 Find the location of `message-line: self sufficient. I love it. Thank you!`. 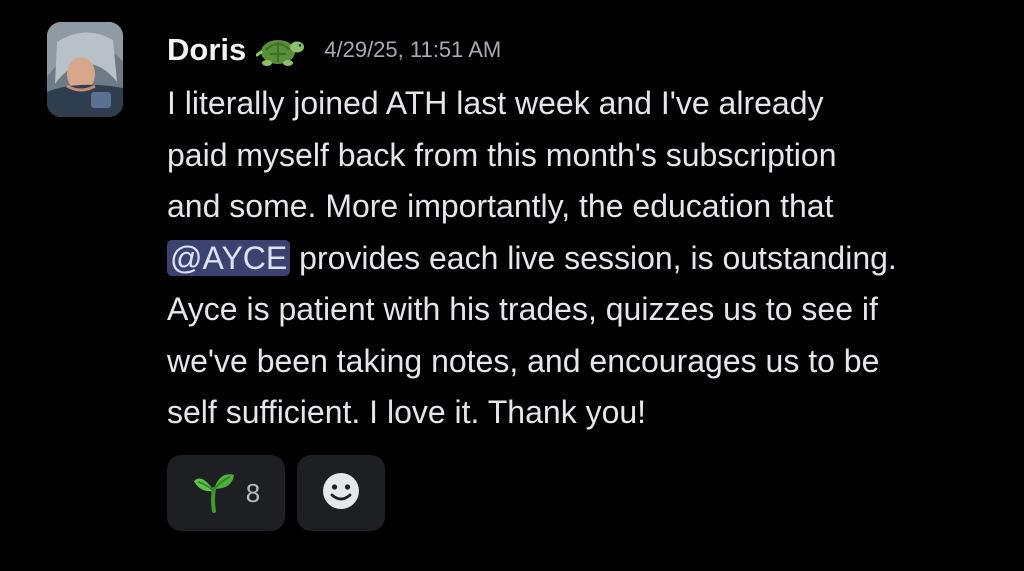

message-line: self sufficient. I love it. Thank you! is located at coordinates (407, 412).